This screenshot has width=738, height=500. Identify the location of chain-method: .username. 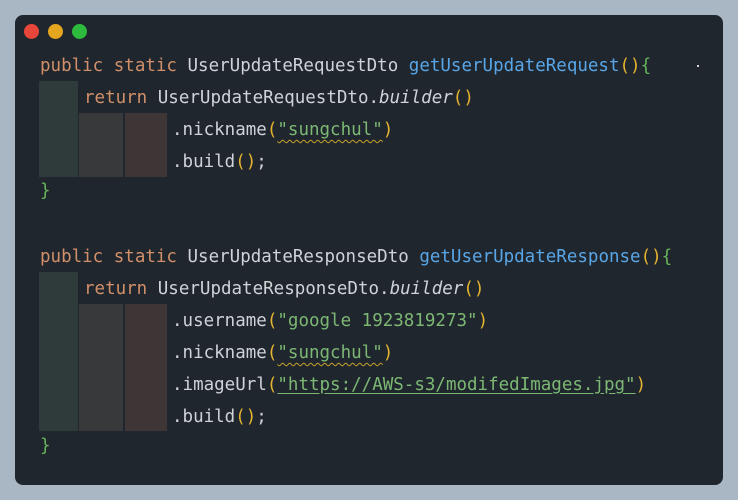
(219, 321).